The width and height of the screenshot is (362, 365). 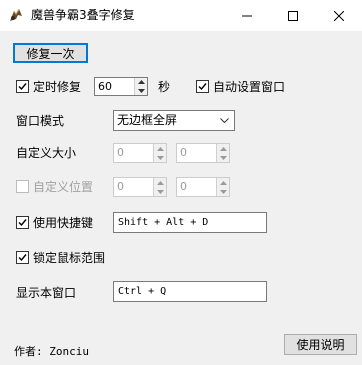 I want to click on seconds-unit-label: 秒, so click(x=164, y=87).